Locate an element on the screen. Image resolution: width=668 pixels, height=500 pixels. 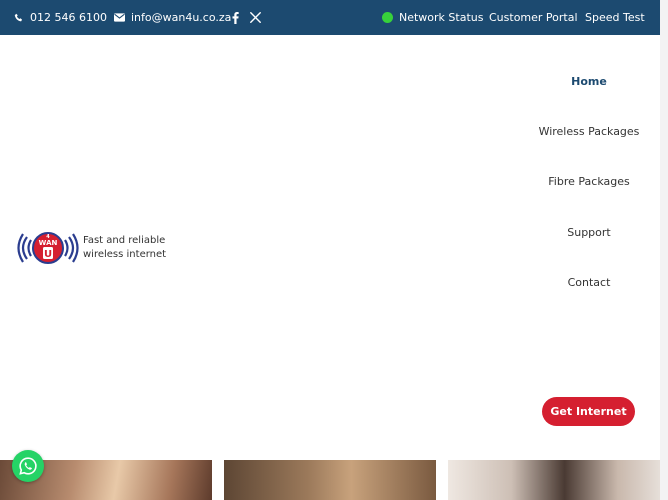
nav-item-wireless-packages: Wireless Packages is located at coordinates (589, 131).